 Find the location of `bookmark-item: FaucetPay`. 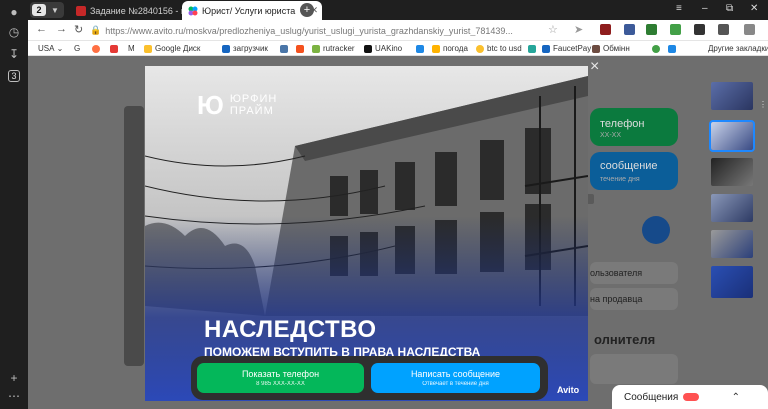

bookmark-item: FaucetPay is located at coordinates (566, 48).